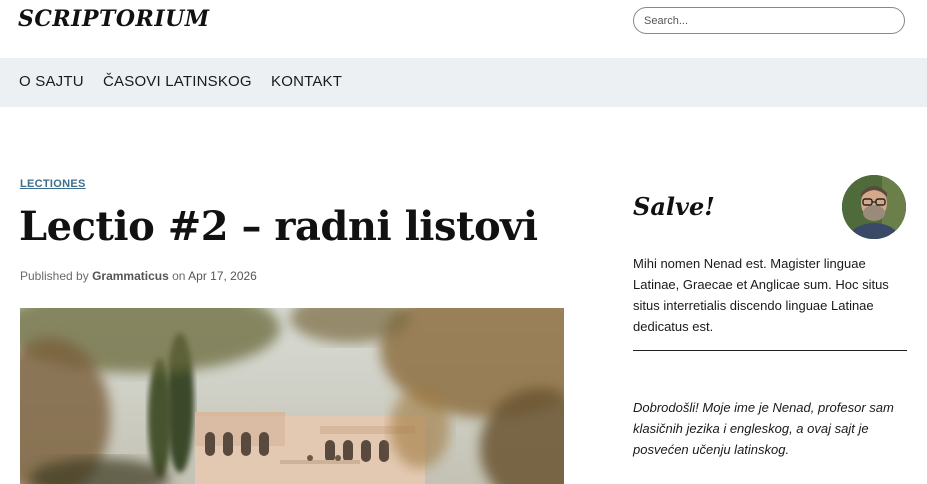  I want to click on author-avatar, so click(874, 207).